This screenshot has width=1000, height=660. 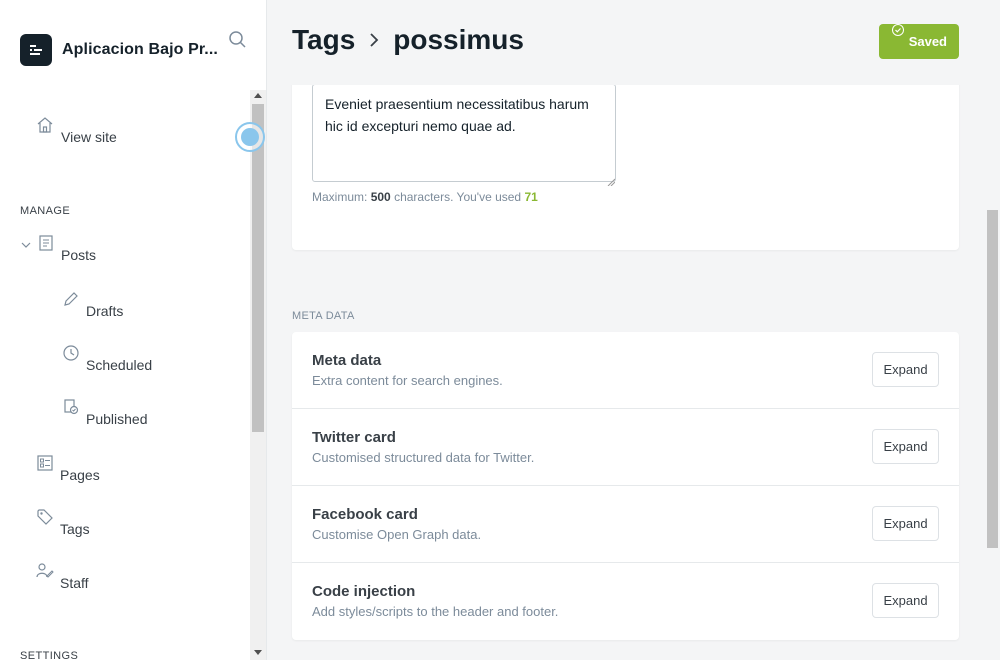 What do you see at coordinates (45, 211) in the screenshot?
I see `manage-section-label: MANAGE` at bounding box center [45, 211].